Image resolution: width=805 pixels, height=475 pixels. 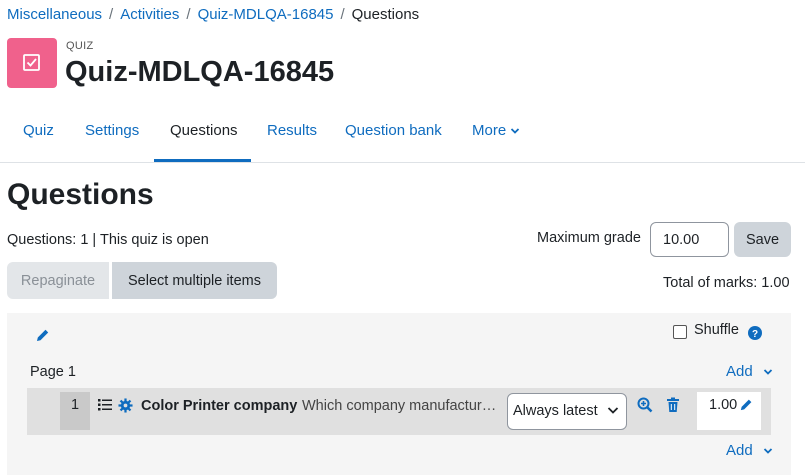 I want to click on add-menu-bottom: Add, so click(x=749, y=450).